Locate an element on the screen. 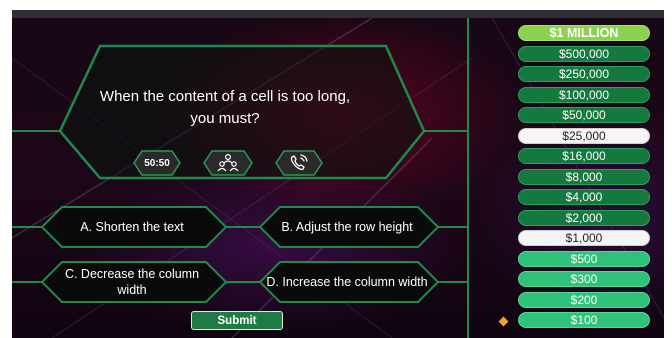  answer-d-label: D. Increase the column width is located at coordinates (347, 282).